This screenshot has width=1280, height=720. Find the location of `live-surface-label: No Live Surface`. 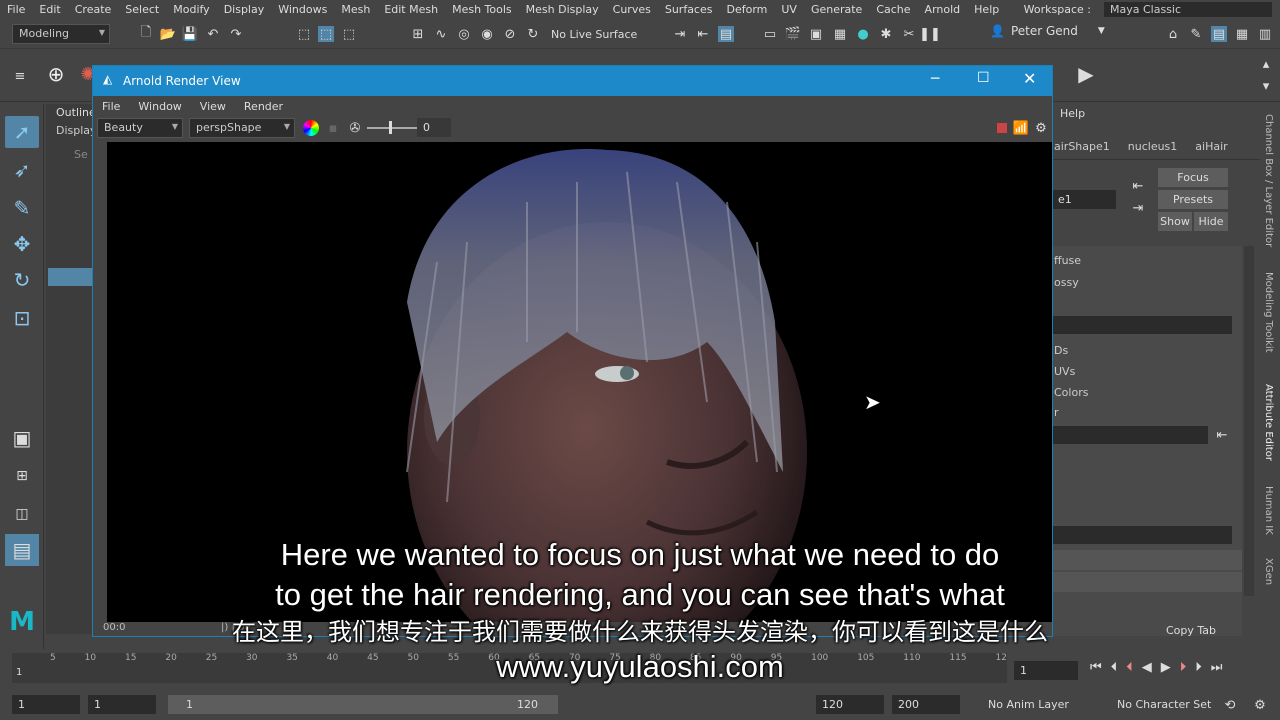

live-surface-label: No Live Surface is located at coordinates (594, 34).